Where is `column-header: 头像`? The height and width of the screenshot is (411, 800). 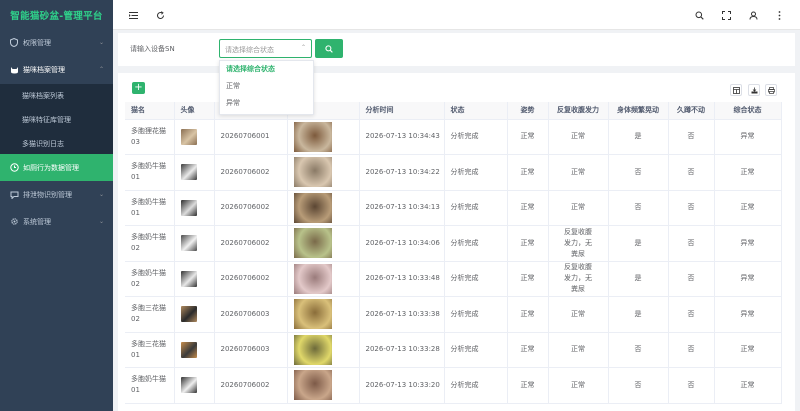 column-header: 头像 is located at coordinates (194, 111).